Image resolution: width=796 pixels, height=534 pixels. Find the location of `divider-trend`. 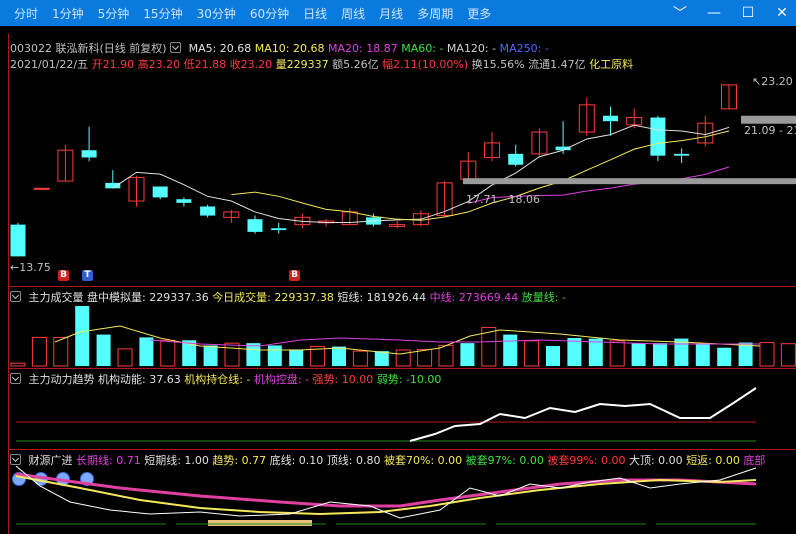

divider-trend is located at coordinates (402, 368).